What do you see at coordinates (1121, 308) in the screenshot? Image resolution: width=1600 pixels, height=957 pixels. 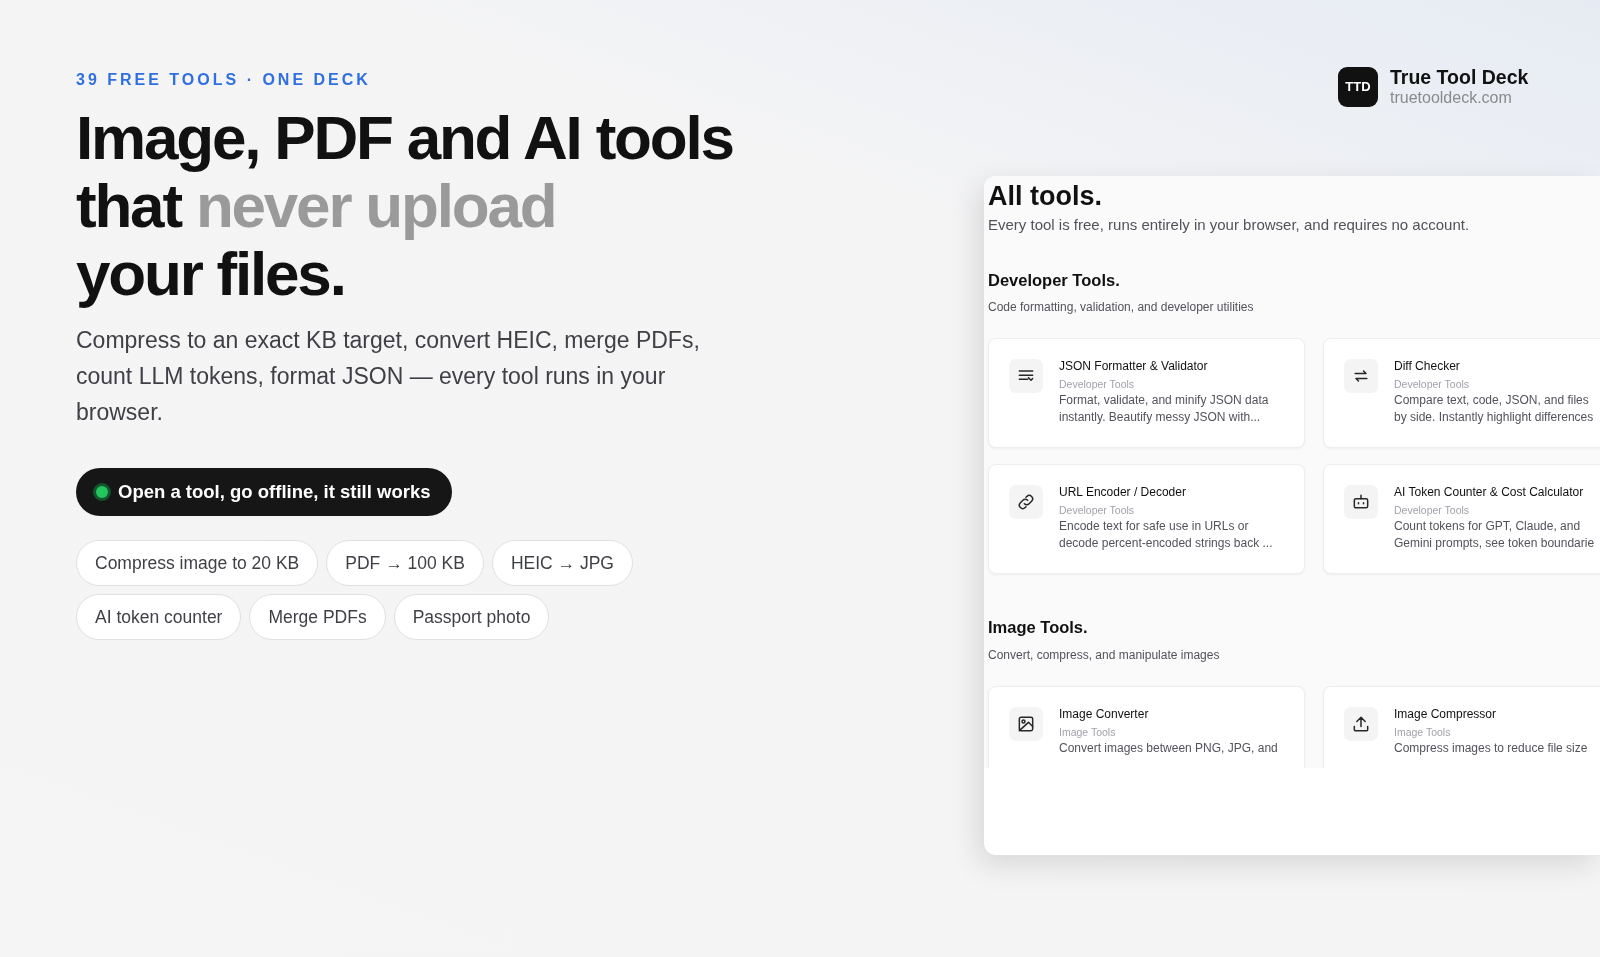 I see `section-subtitle: Code formatting, validation, and developer utilities` at bounding box center [1121, 308].